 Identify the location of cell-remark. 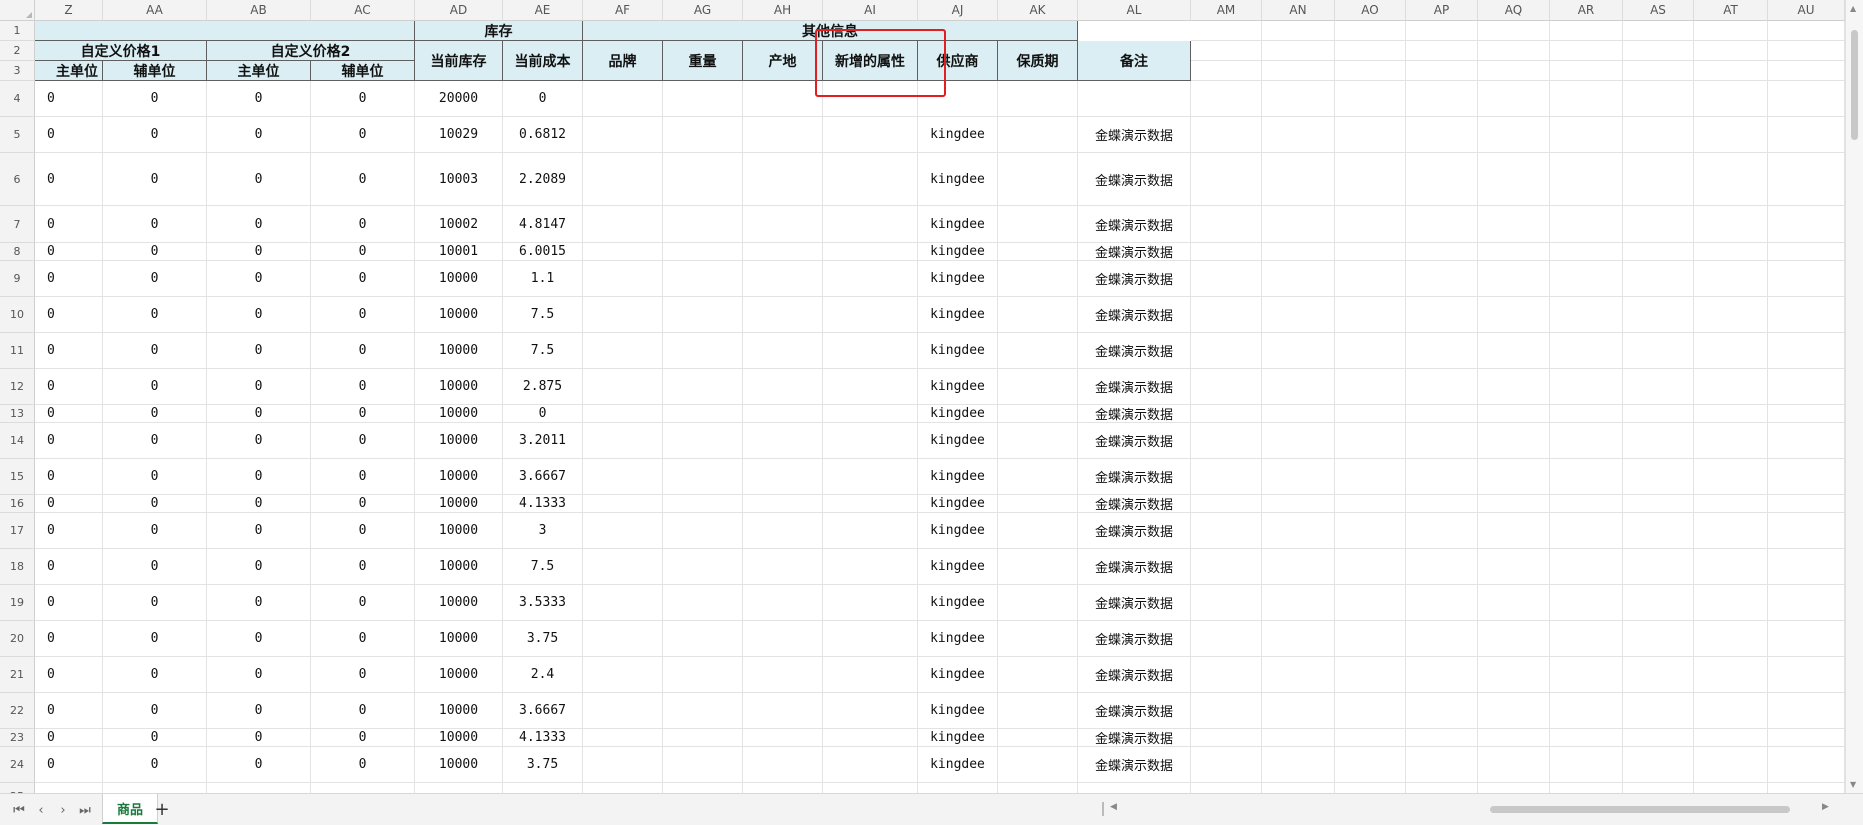
(1134, 99).